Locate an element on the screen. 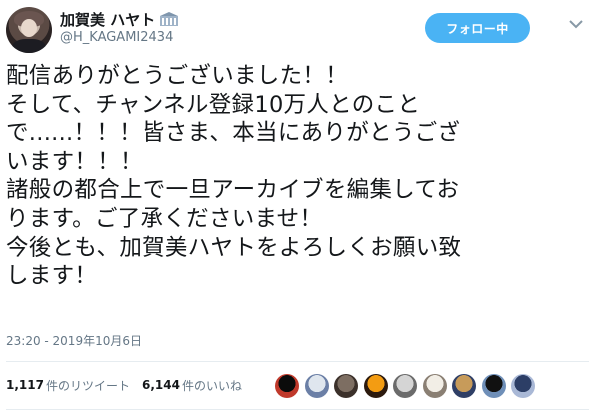 This screenshot has height=418, width=595. user-handle: @H_KAGAMI2434 is located at coordinates (116, 37).